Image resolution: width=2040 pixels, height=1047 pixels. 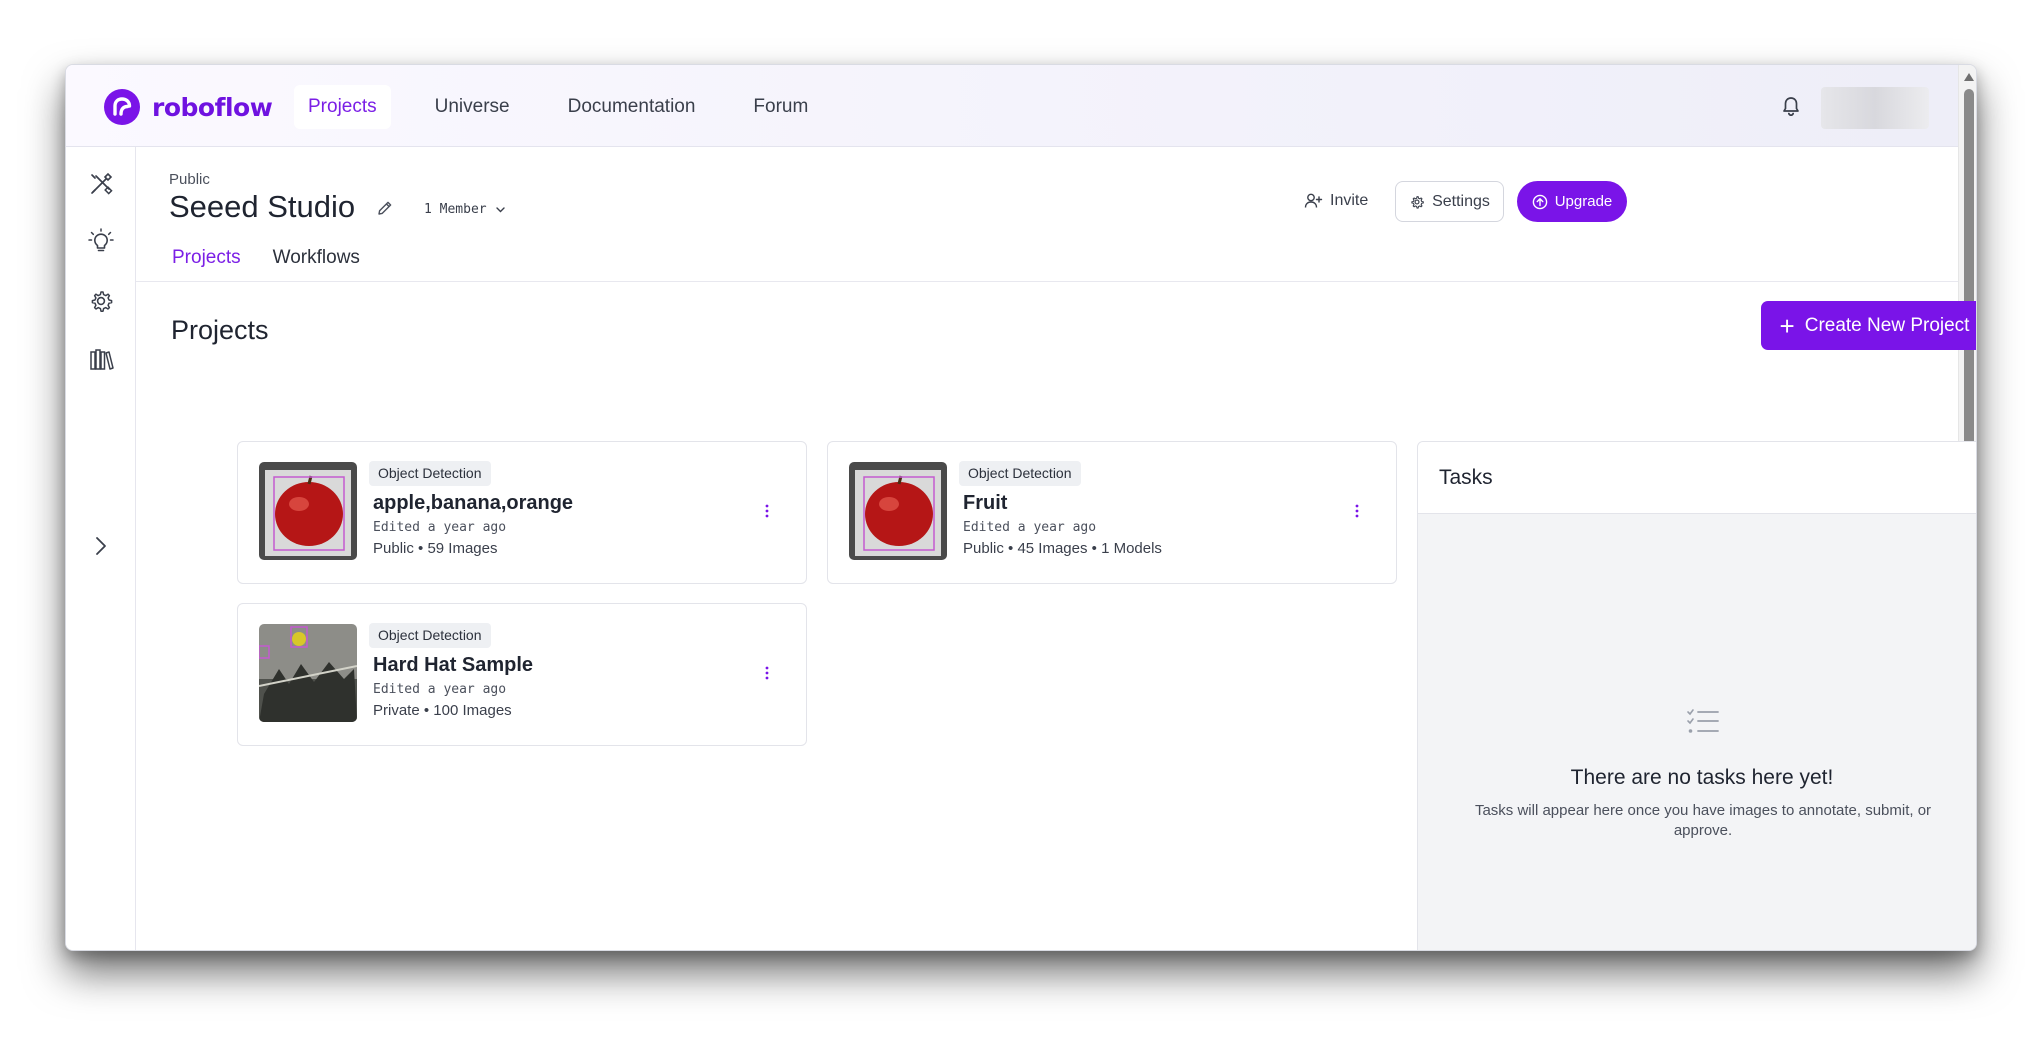 I want to click on workspace-visibility: Public, so click(x=189, y=179).